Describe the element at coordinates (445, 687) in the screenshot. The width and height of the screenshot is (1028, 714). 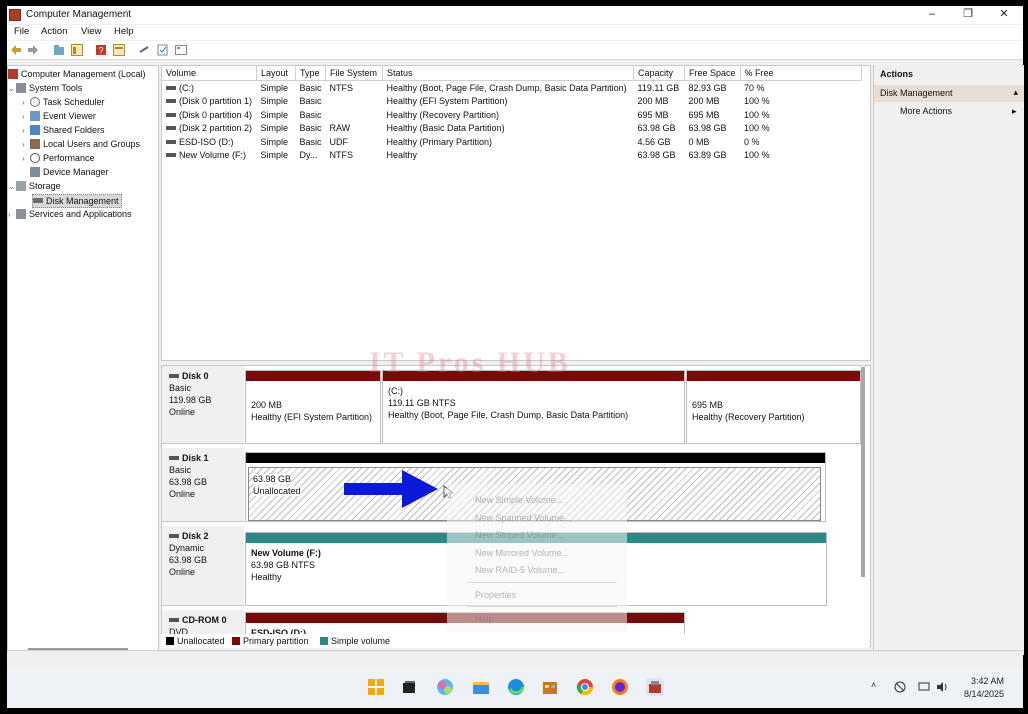
I see `copilot-icon` at that location.